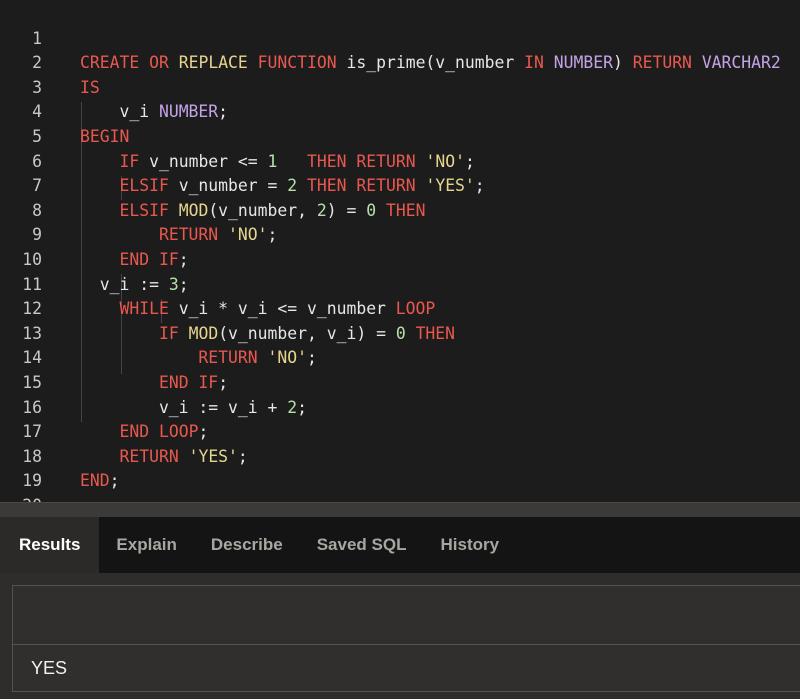 The width and height of the screenshot is (800, 699). I want to click on tab-saved-sql: Saved SQL, so click(362, 545).